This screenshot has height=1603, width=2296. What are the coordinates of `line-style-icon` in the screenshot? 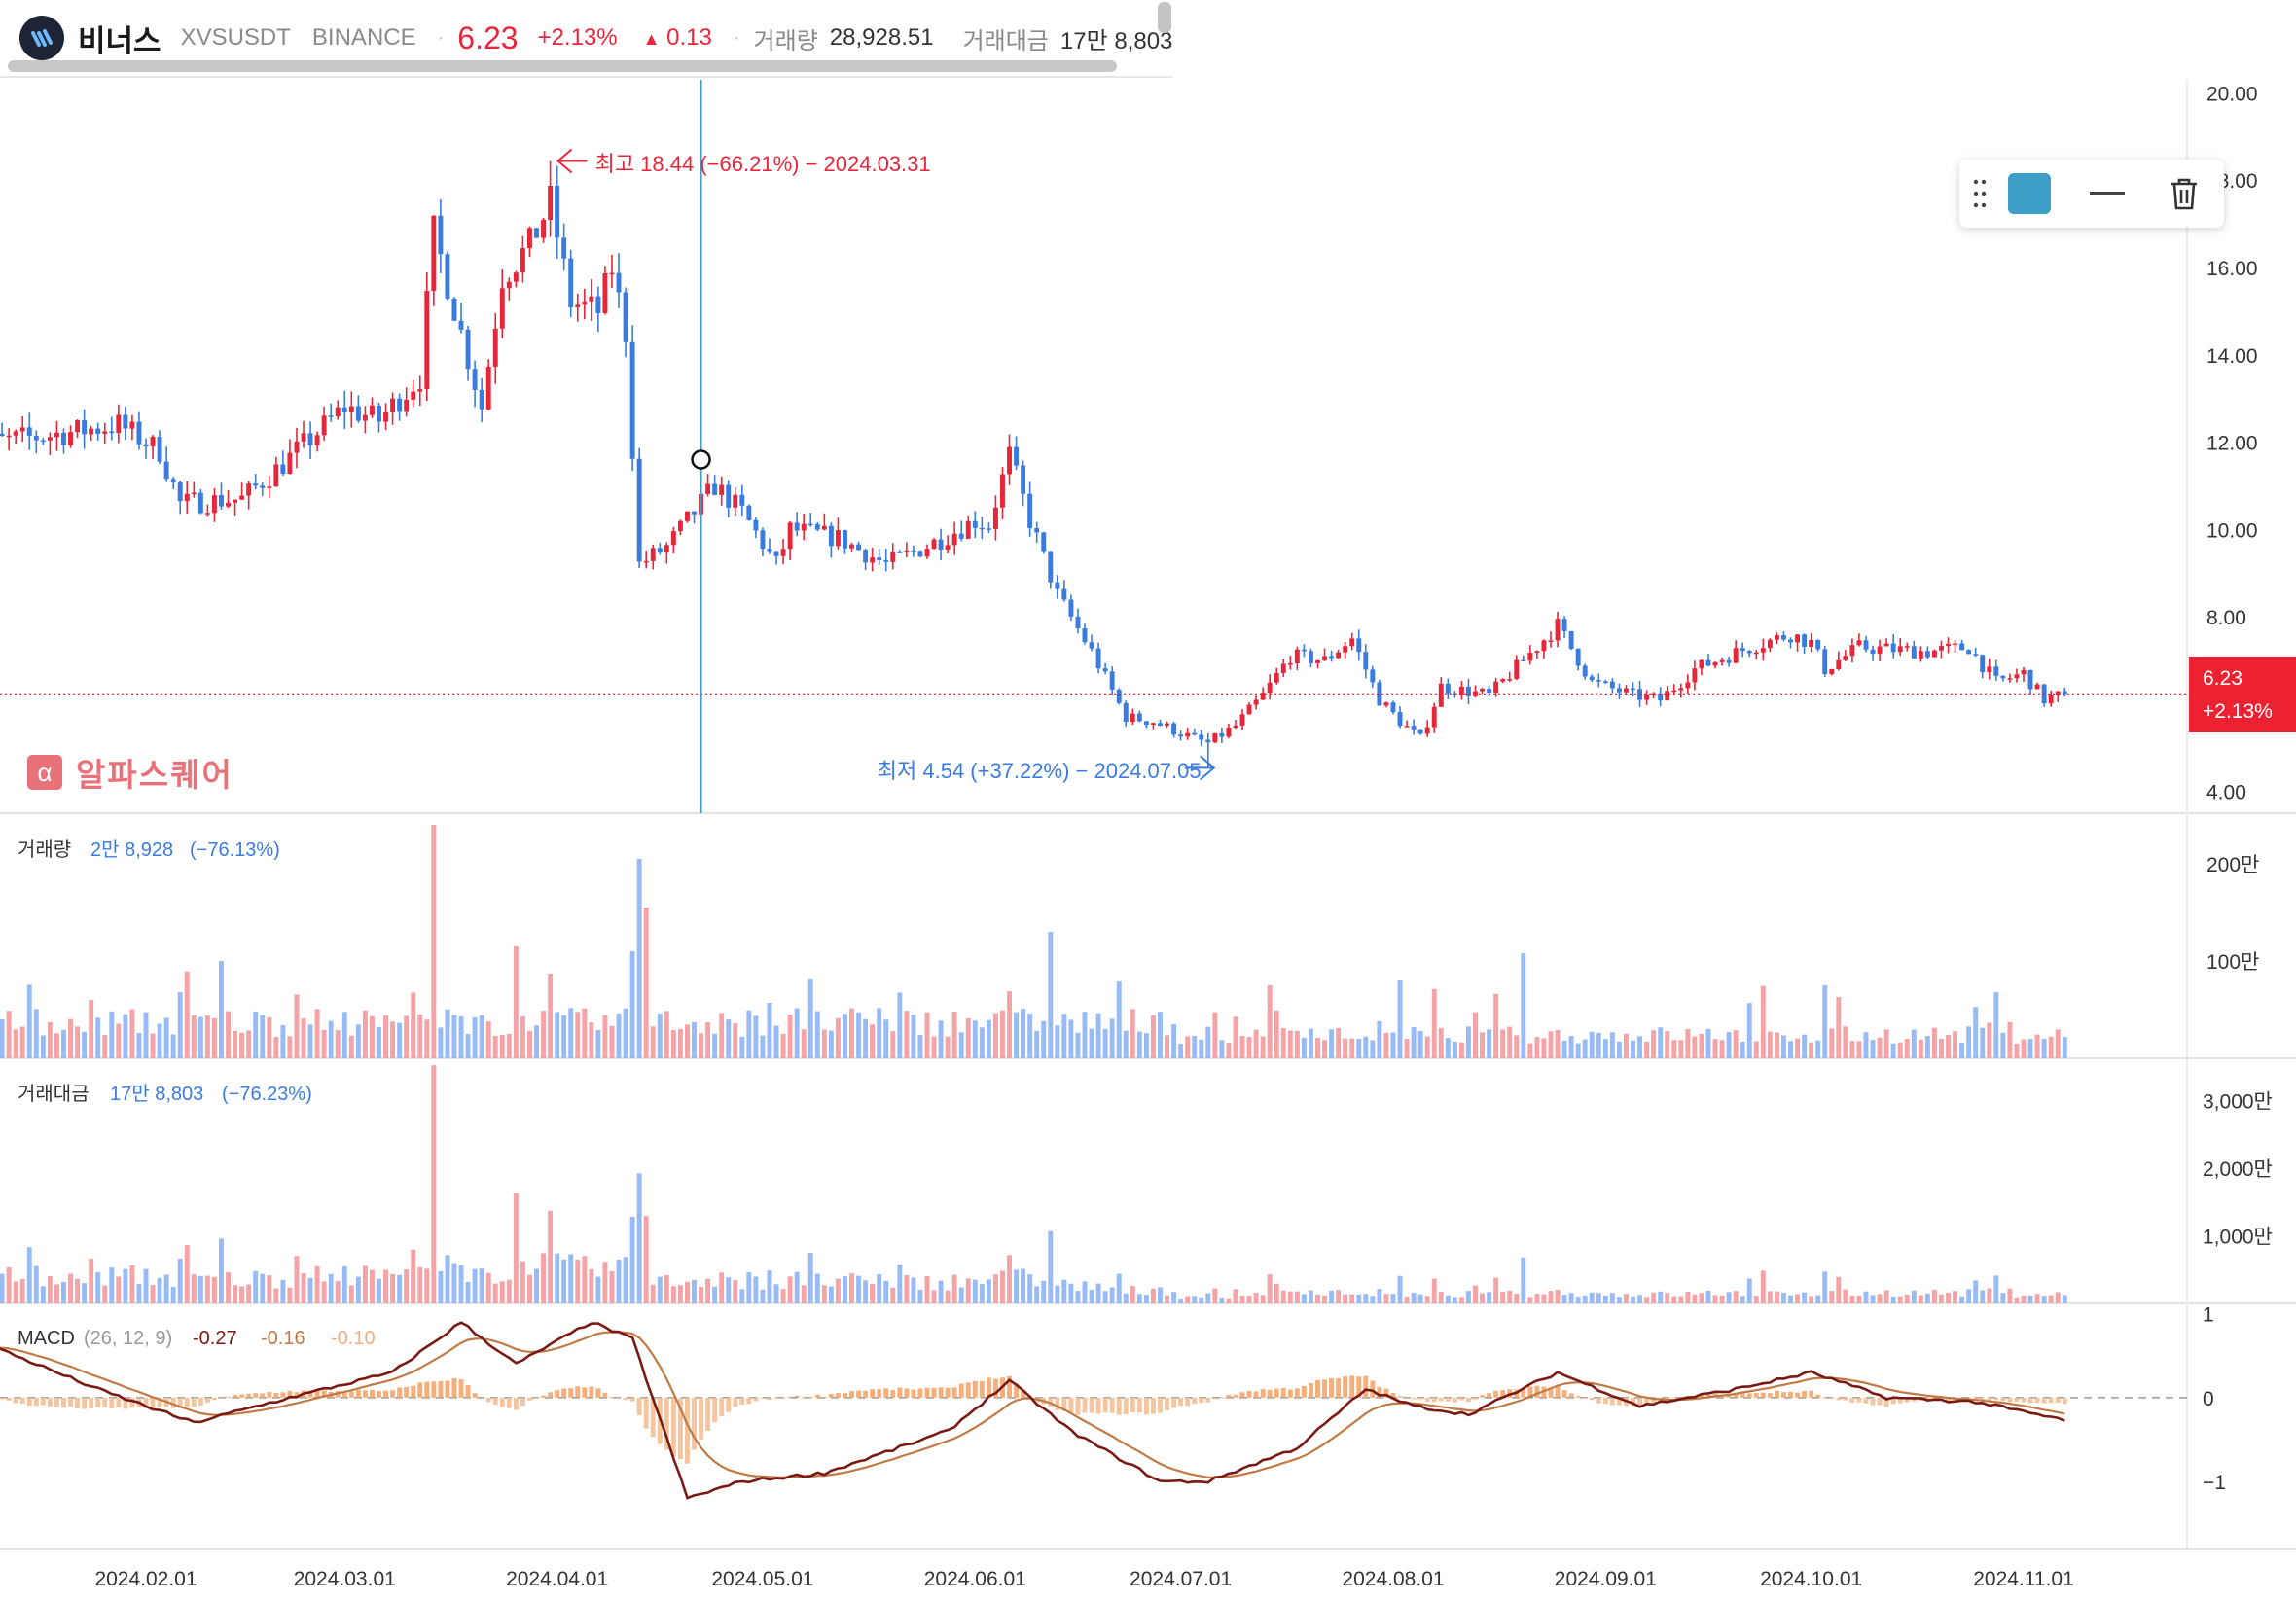 It's located at (2107, 194).